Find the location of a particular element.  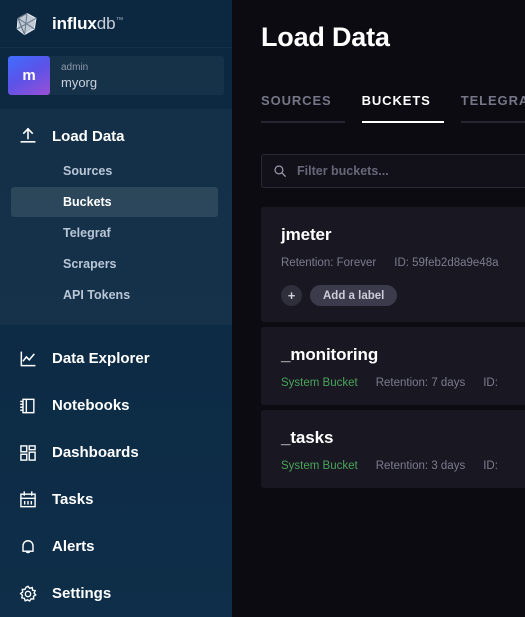

calendar-icon is located at coordinates (28, 498).